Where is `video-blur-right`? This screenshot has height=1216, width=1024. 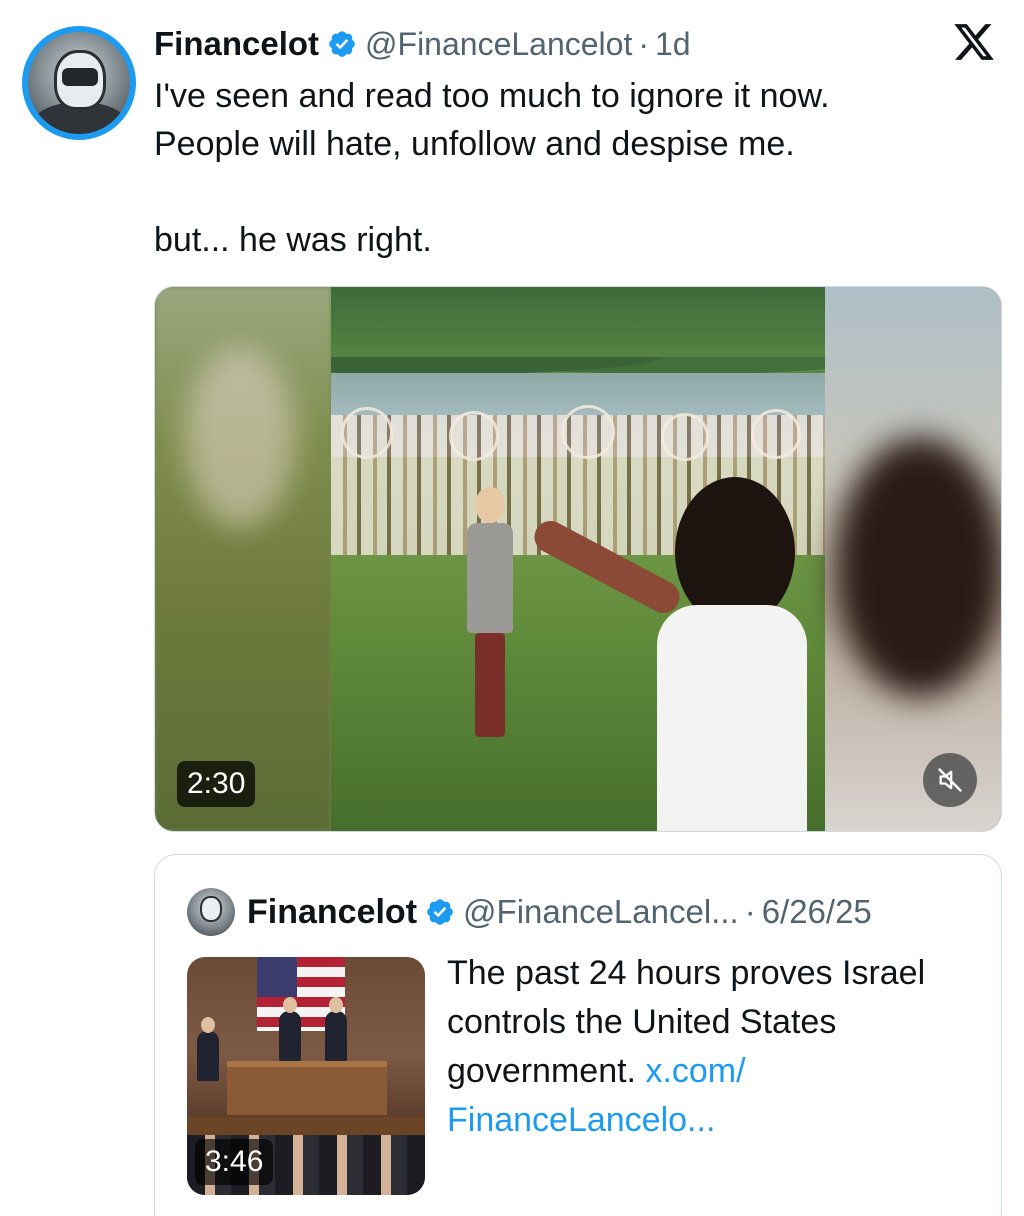
video-blur-right is located at coordinates (913, 559).